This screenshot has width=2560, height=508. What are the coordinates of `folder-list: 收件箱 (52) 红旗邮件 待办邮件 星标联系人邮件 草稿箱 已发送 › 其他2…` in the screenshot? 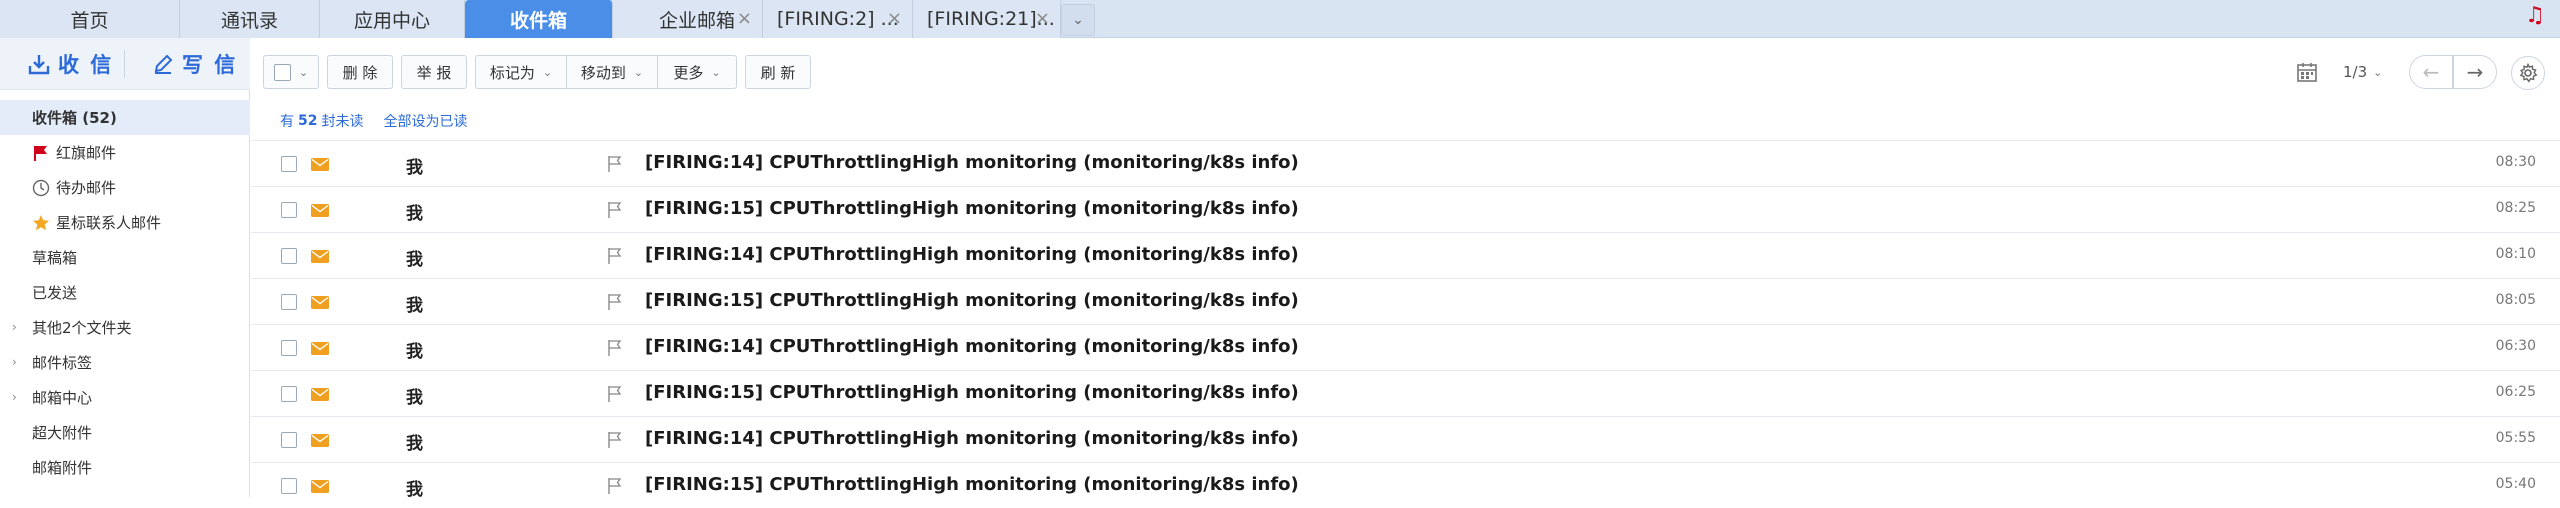 It's located at (125, 292).